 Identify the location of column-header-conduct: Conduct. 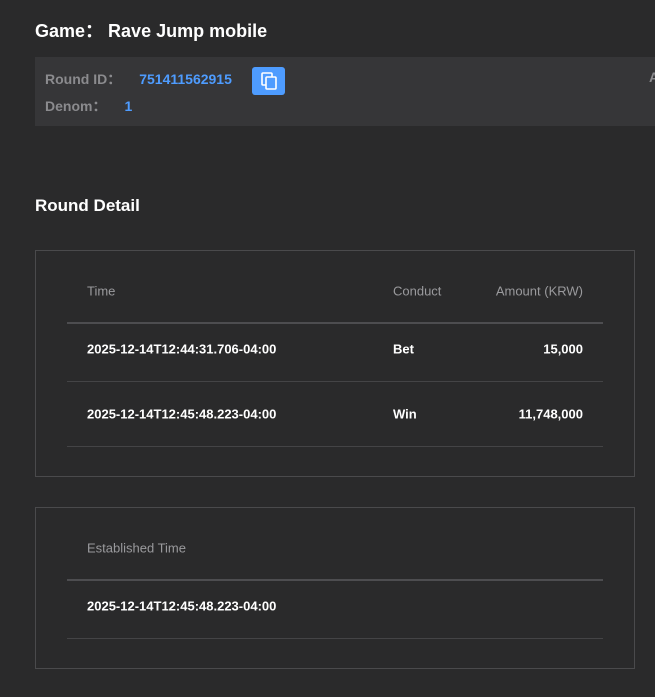
(417, 290).